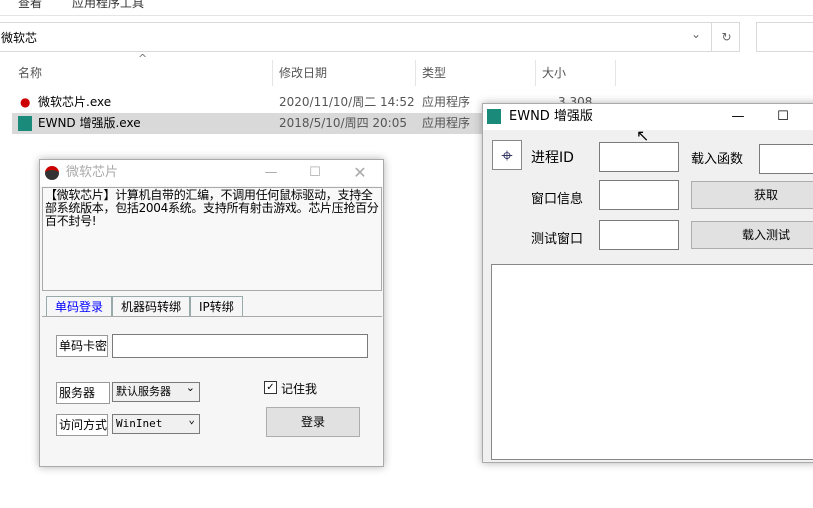  What do you see at coordinates (784, 37) in the screenshot?
I see `search-box` at bounding box center [784, 37].